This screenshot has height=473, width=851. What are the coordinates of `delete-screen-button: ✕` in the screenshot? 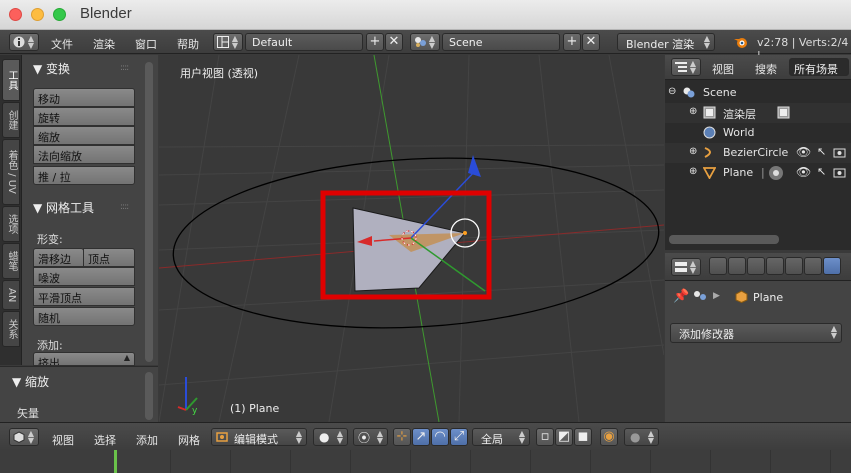 It's located at (394, 42).